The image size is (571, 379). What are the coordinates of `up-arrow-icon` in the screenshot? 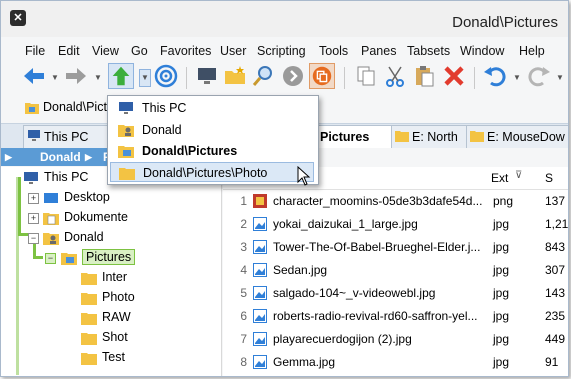 It's located at (121, 76).